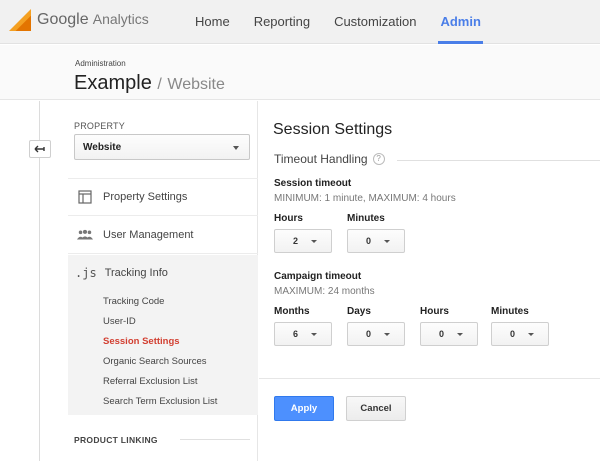  I want to click on section-title: Session Settings, so click(333, 129).